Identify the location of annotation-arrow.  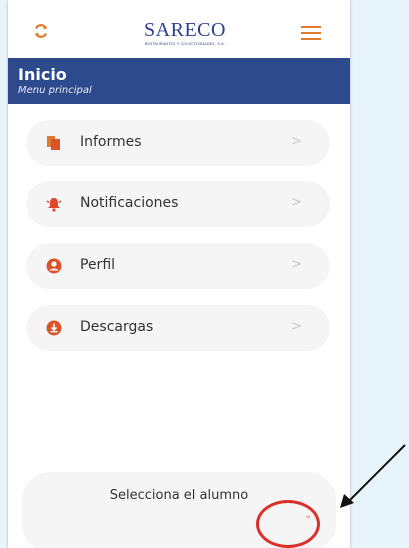
(373, 476).